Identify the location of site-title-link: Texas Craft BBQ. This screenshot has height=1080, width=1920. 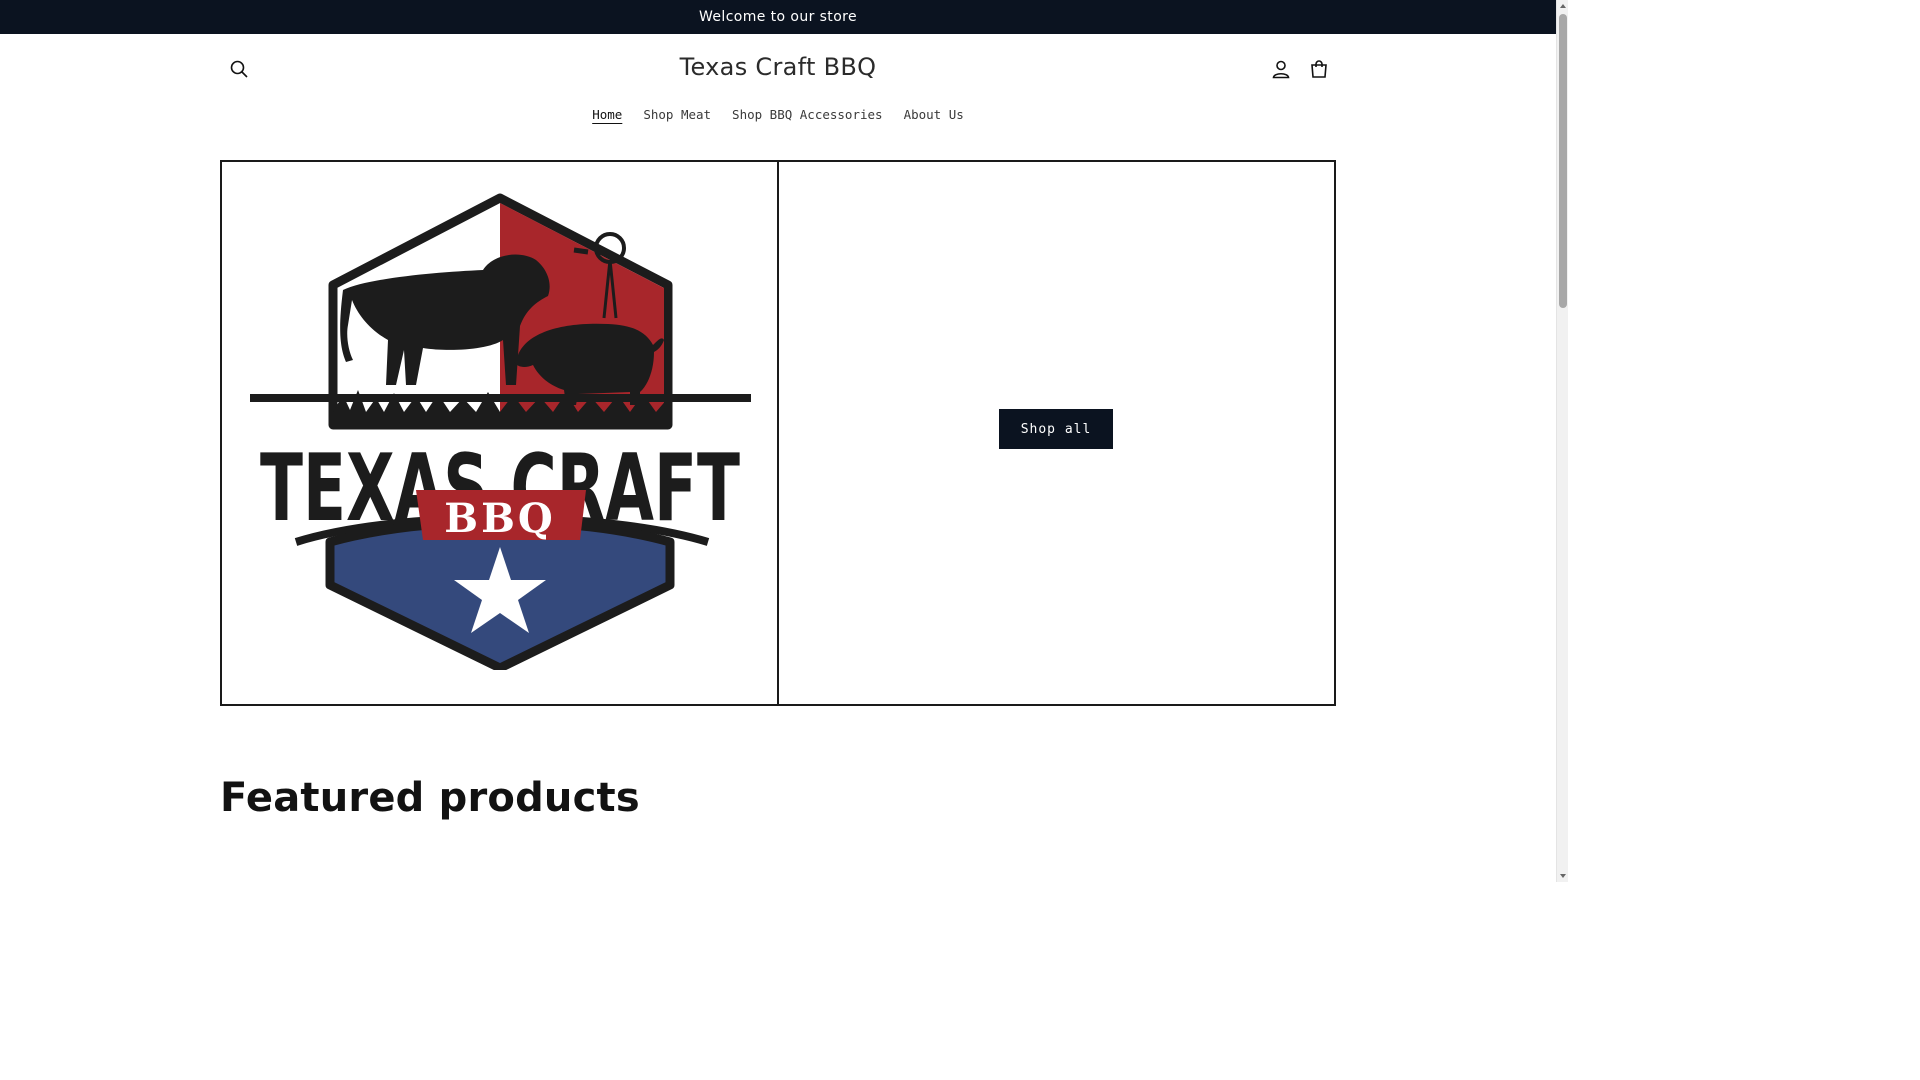
(778, 67).